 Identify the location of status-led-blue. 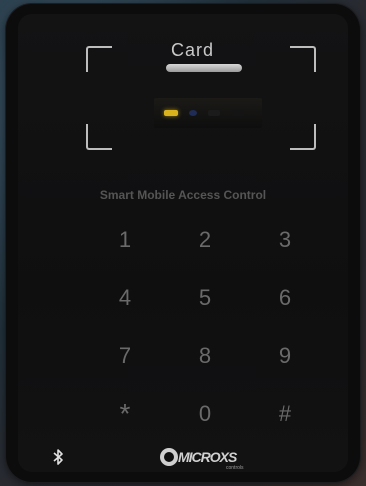
(193, 113).